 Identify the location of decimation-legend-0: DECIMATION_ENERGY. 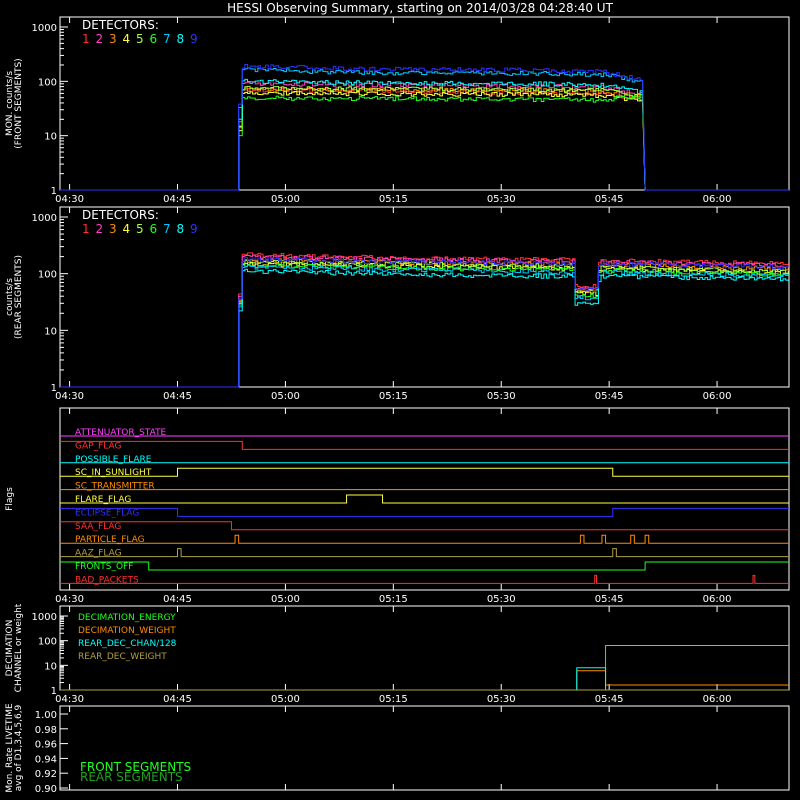
(127, 618).